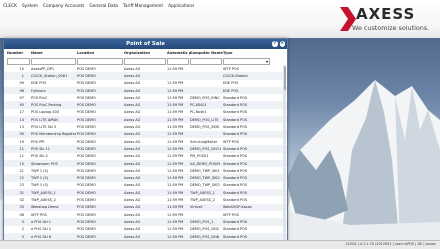  Describe the element at coordinates (143, 6) in the screenshot. I see `menu-item-tariff-management: Tariff Management` at that location.